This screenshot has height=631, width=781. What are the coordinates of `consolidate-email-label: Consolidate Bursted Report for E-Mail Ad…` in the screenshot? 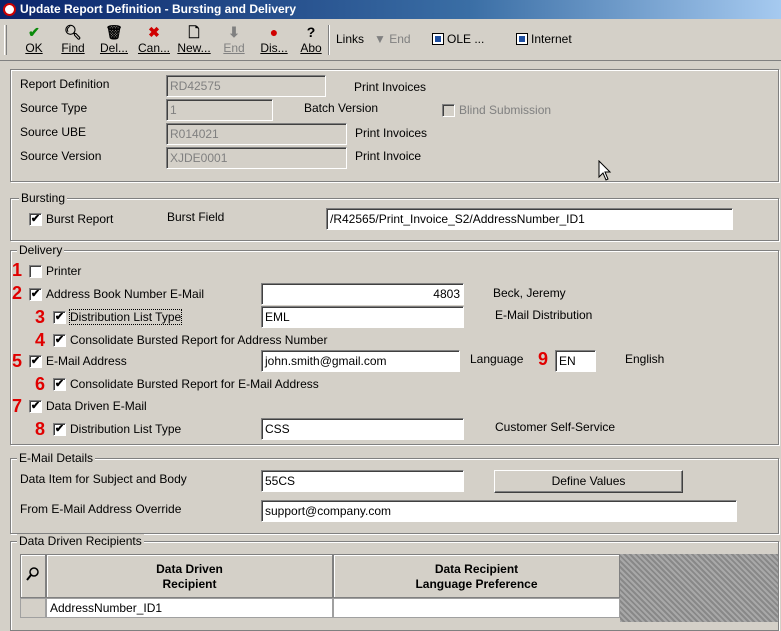 It's located at (194, 384).